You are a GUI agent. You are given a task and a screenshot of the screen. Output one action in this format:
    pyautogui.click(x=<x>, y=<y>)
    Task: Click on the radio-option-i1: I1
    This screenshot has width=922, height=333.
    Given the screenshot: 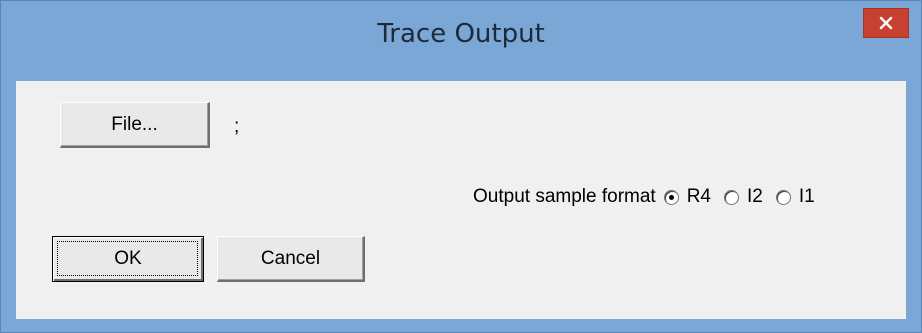 What is the action you would take?
    pyautogui.click(x=795, y=197)
    